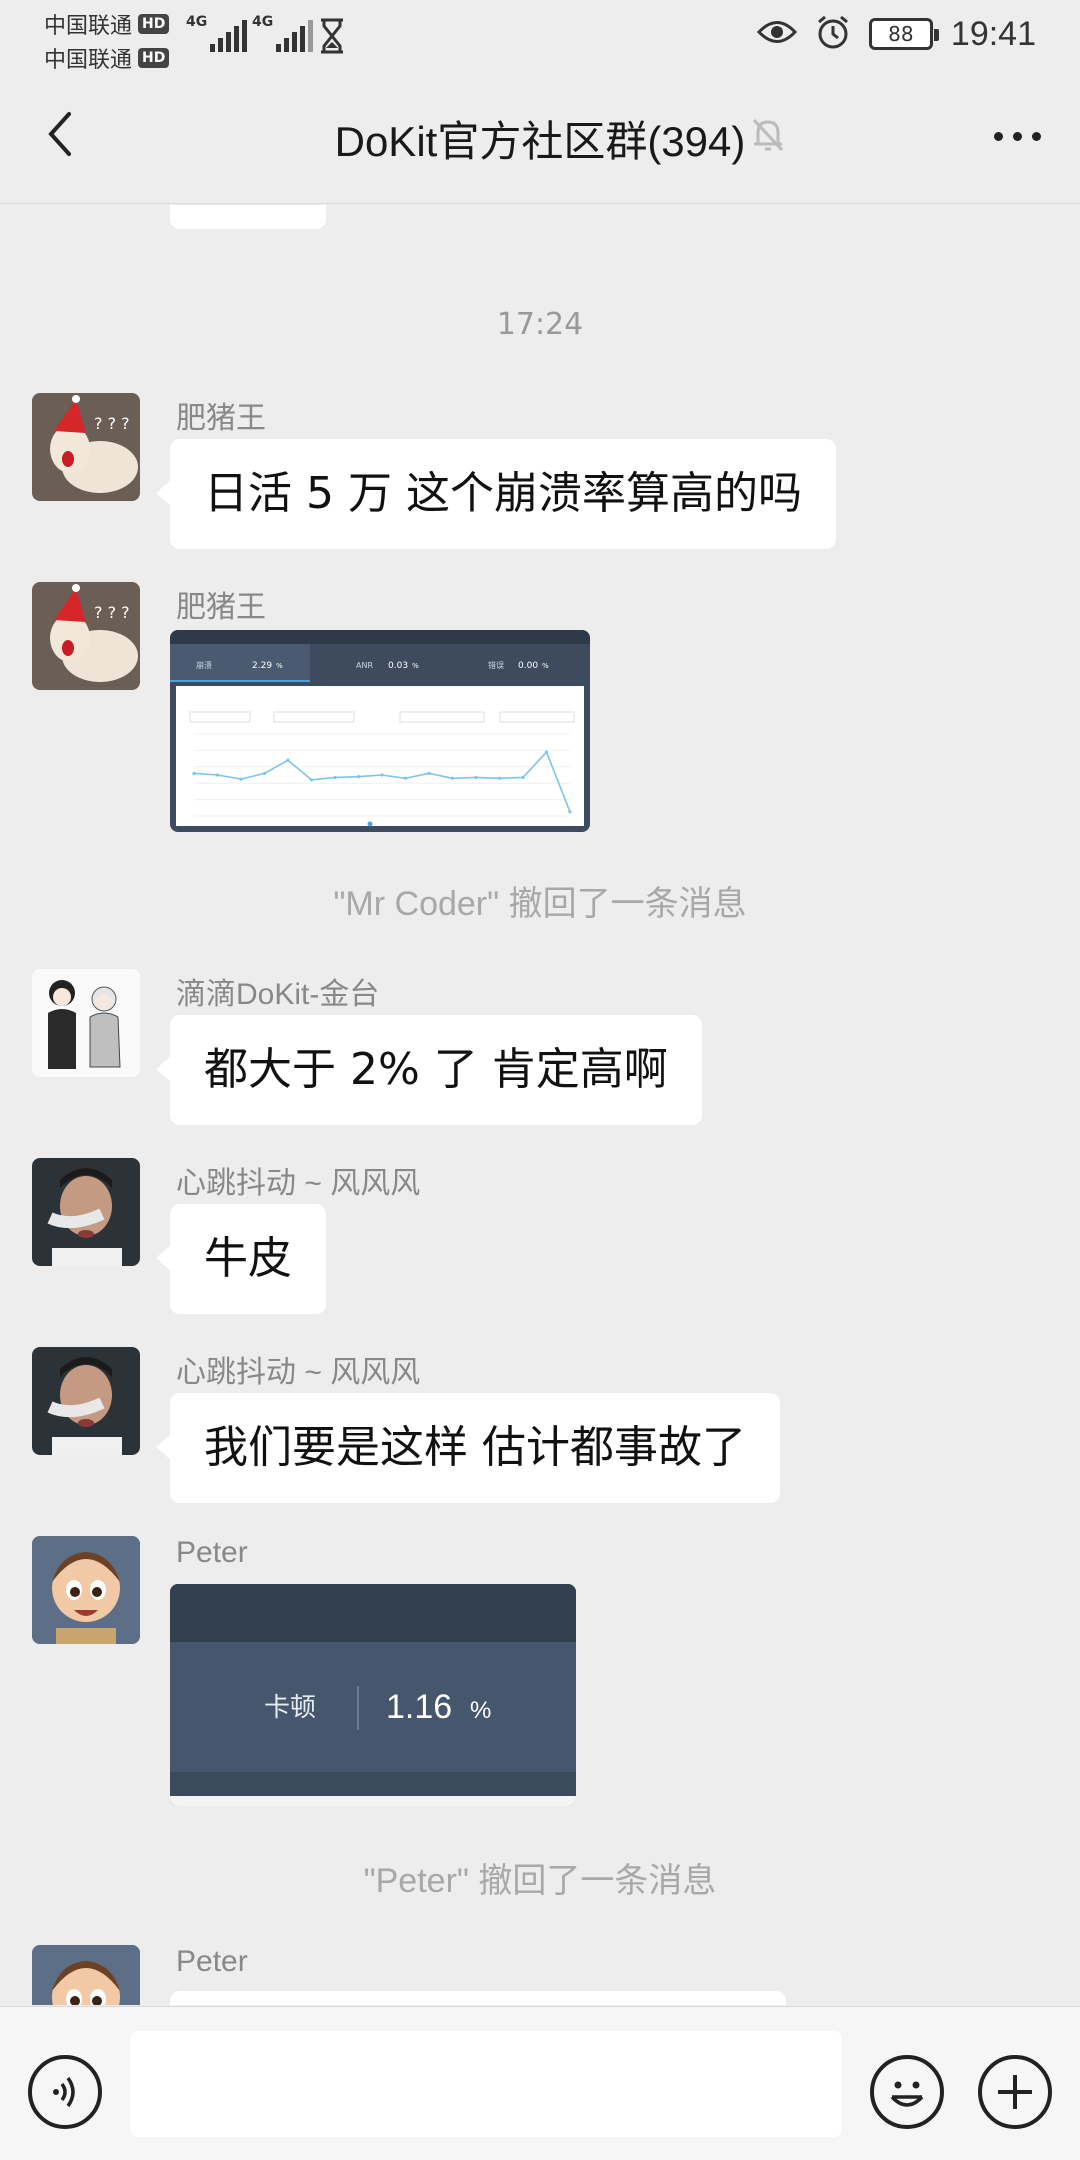  What do you see at coordinates (419, 1707) in the screenshot?
I see `lag-value: 1.16` at bounding box center [419, 1707].